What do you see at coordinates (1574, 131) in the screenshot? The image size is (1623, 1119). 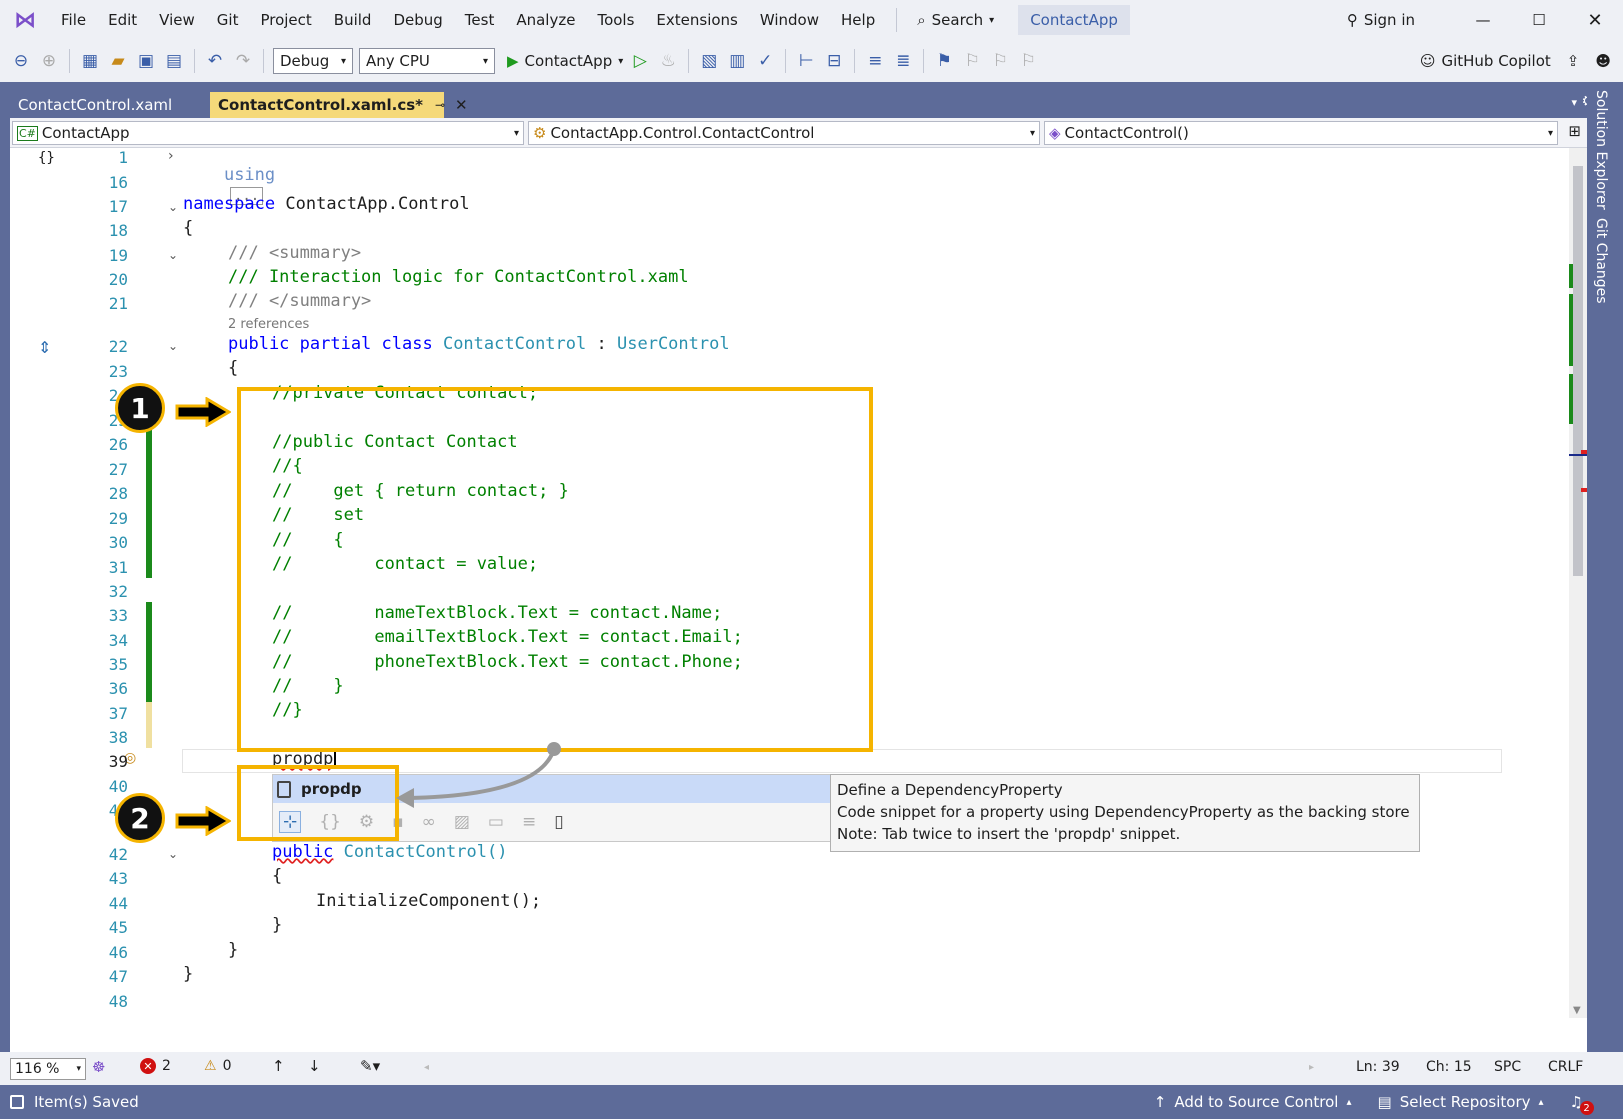 I see `split-editor-icon: ⊞` at bounding box center [1574, 131].